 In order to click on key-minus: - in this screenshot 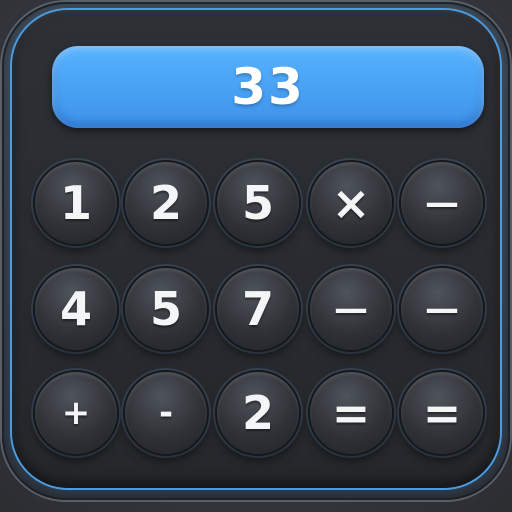, I will do `click(166, 413)`.